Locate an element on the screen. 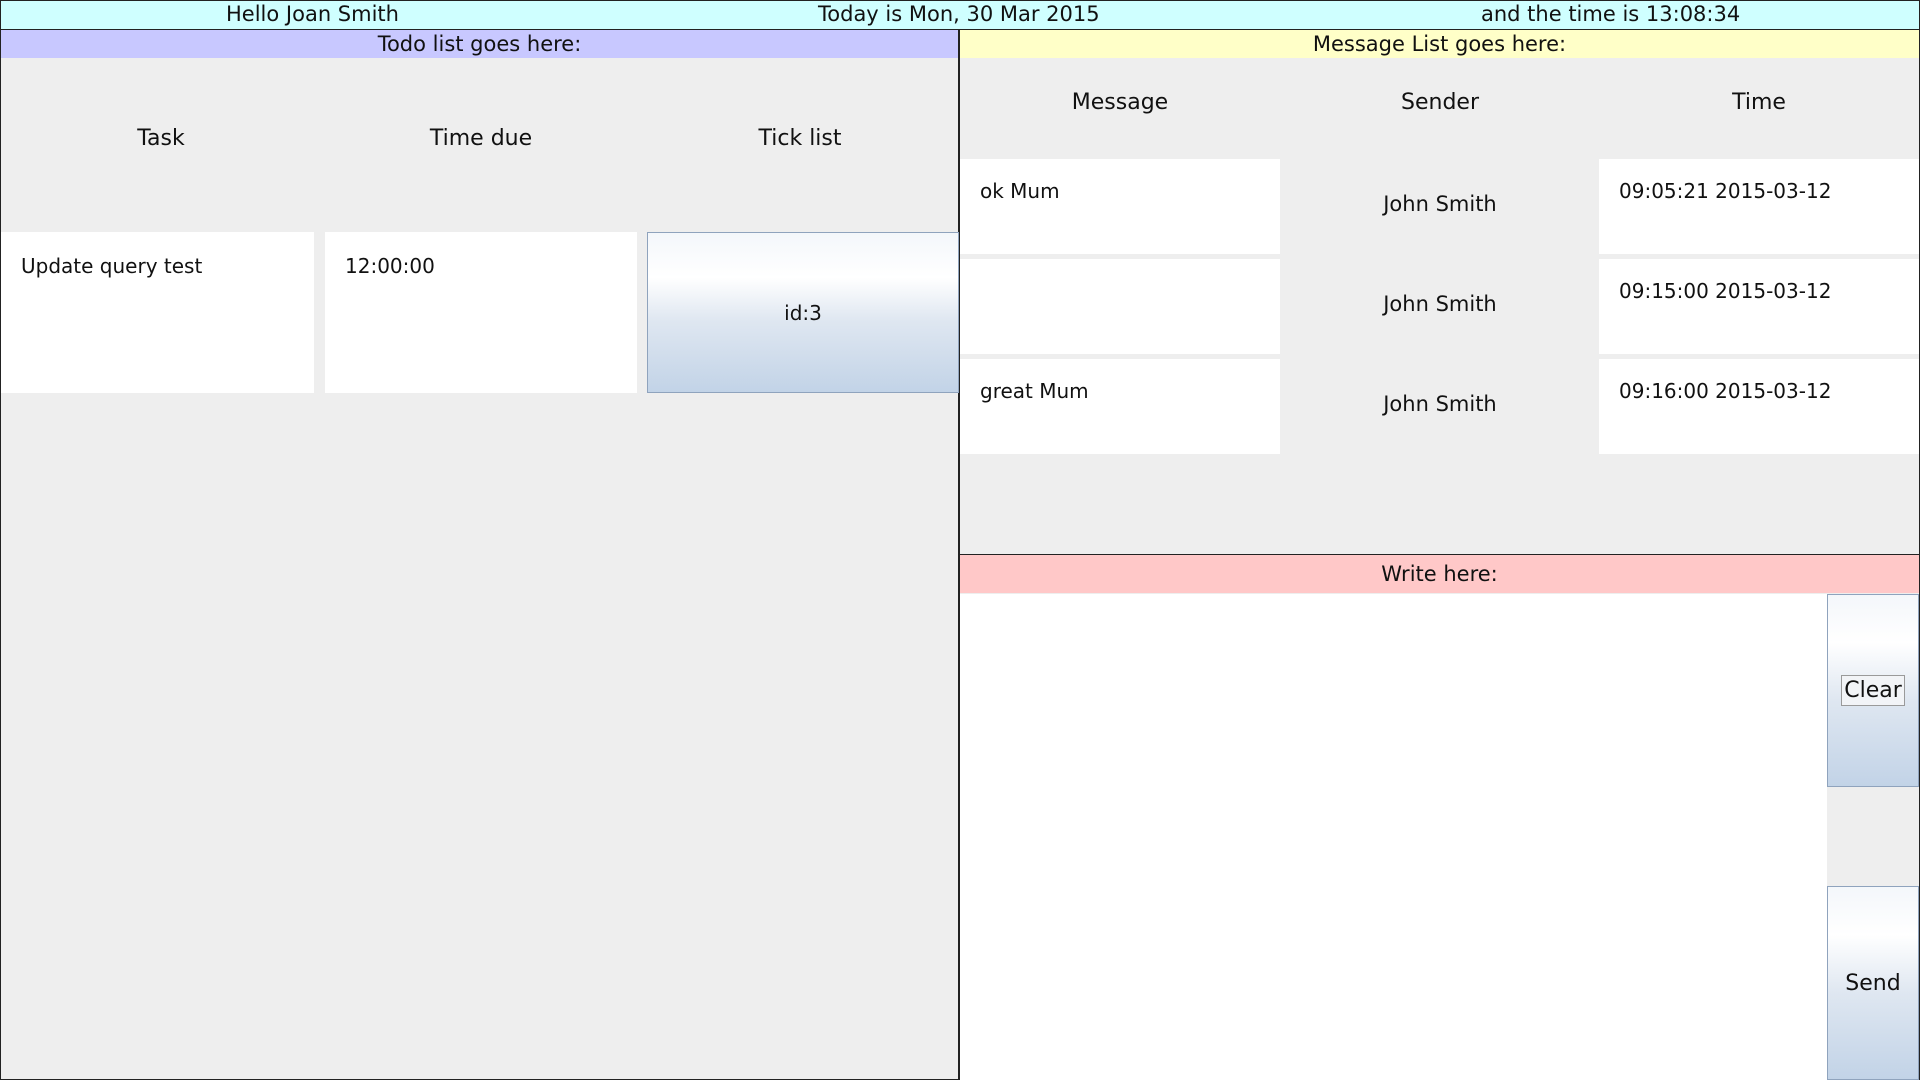  message-text-cell: ok Mum is located at coordinates (1120, 206).